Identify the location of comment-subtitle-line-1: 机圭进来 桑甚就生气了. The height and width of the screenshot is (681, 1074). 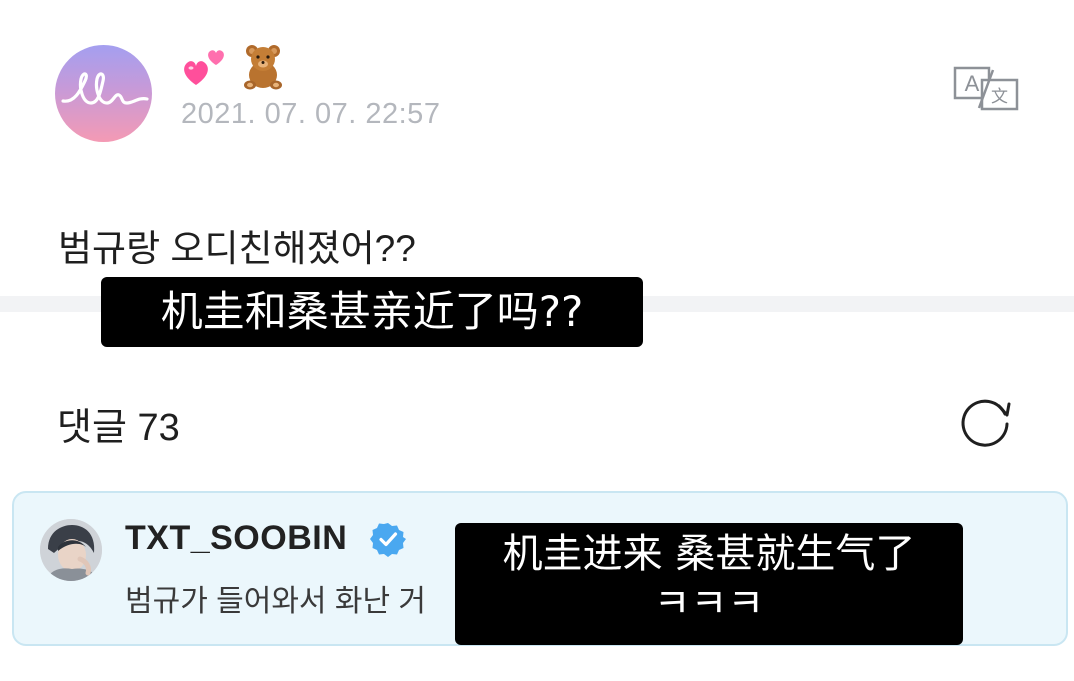
(709, 554).